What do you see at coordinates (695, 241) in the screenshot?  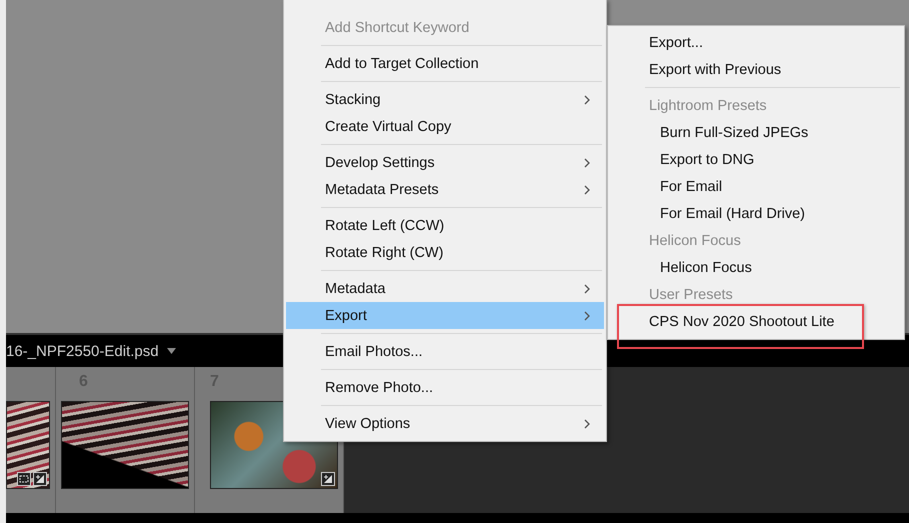 I see `menu-section-heading: Helicon Focus` at bounding box center [695, 241].